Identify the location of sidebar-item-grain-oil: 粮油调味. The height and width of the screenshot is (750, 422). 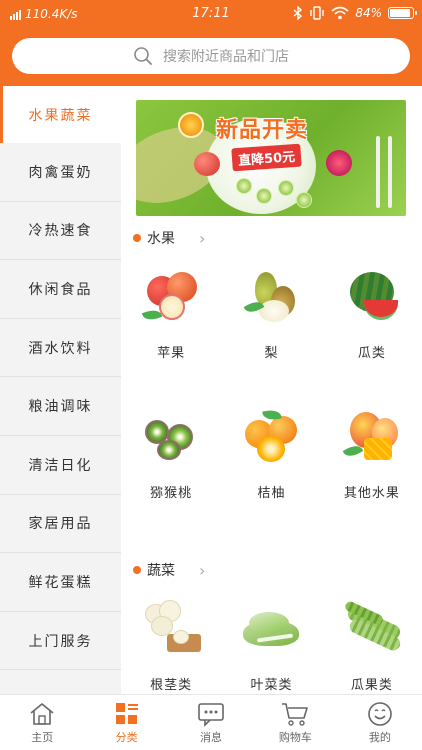
(60, 406).